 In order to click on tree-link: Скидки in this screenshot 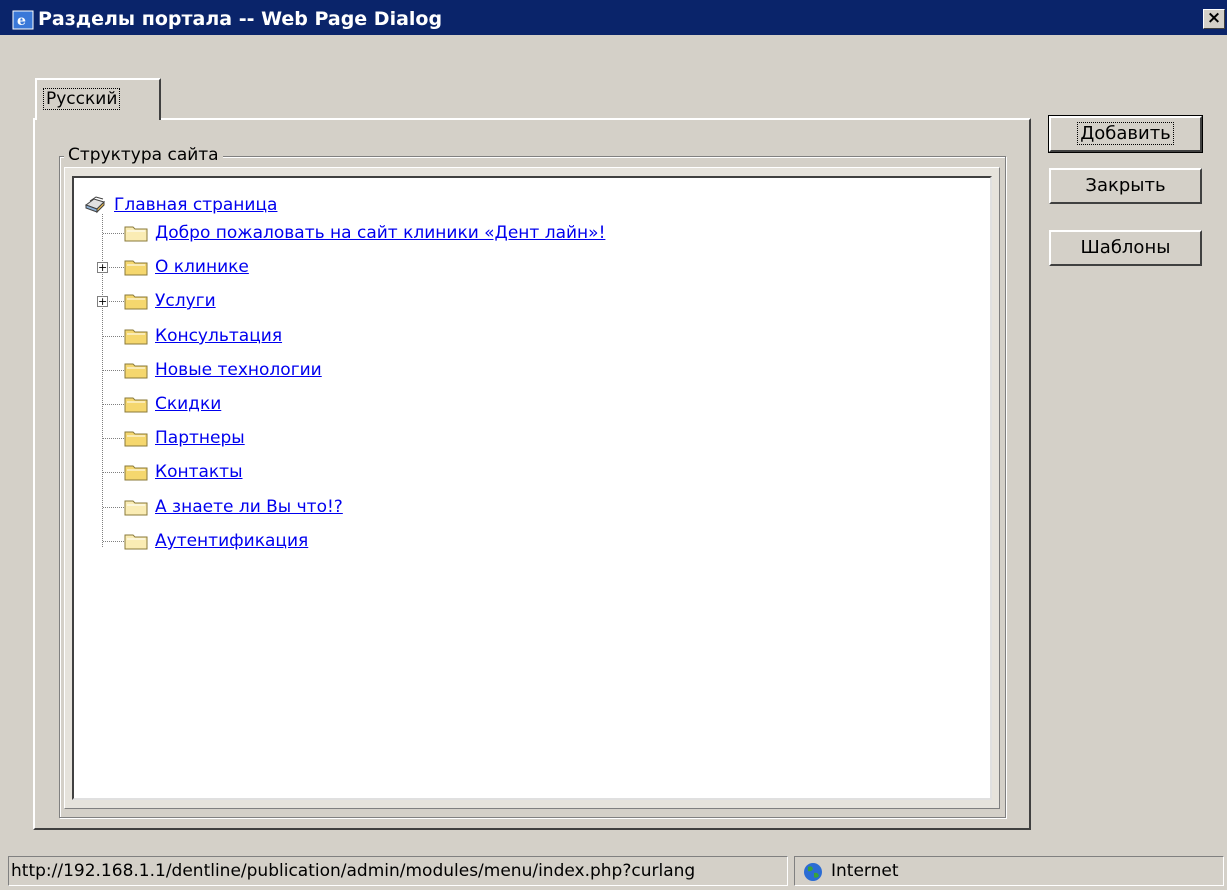, I will do `click(188, 404)`.